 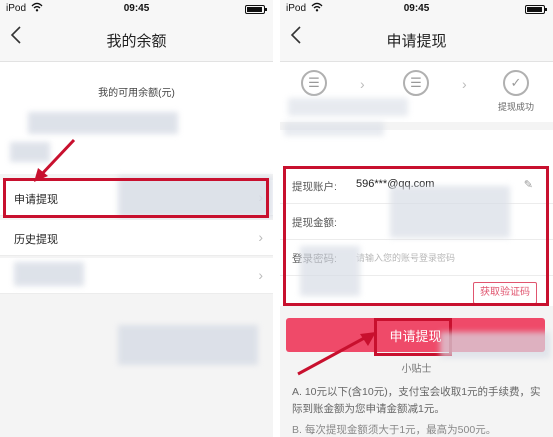 What do you see at coordinates (276, 218) in the screenshot?
I see `screen-divider` at bounding box center [276, 218].